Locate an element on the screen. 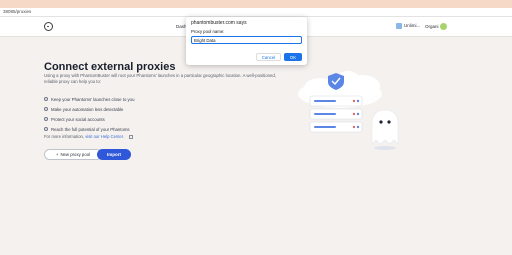 Image resolution: width=512 pixels, height=255 pixels. plus-icon: + is located at coordinates (57, 154).